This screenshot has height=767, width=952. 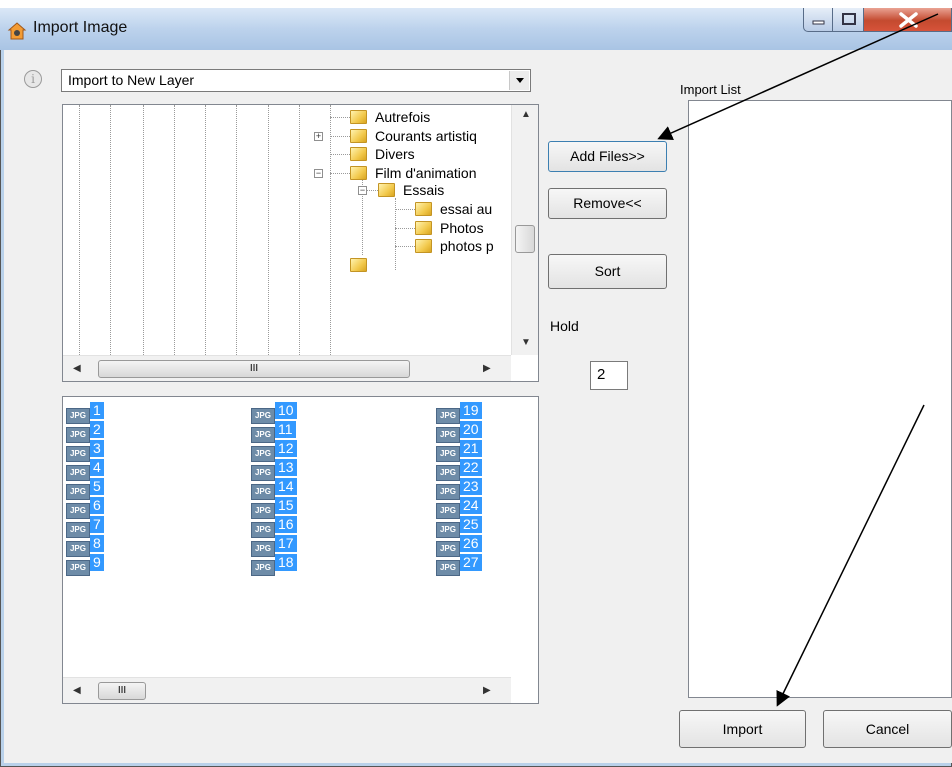 What do you see at coordinates (85, 431) in the screenshot?
I see `file-item: JPG 2` at bounding box center [85, 431].